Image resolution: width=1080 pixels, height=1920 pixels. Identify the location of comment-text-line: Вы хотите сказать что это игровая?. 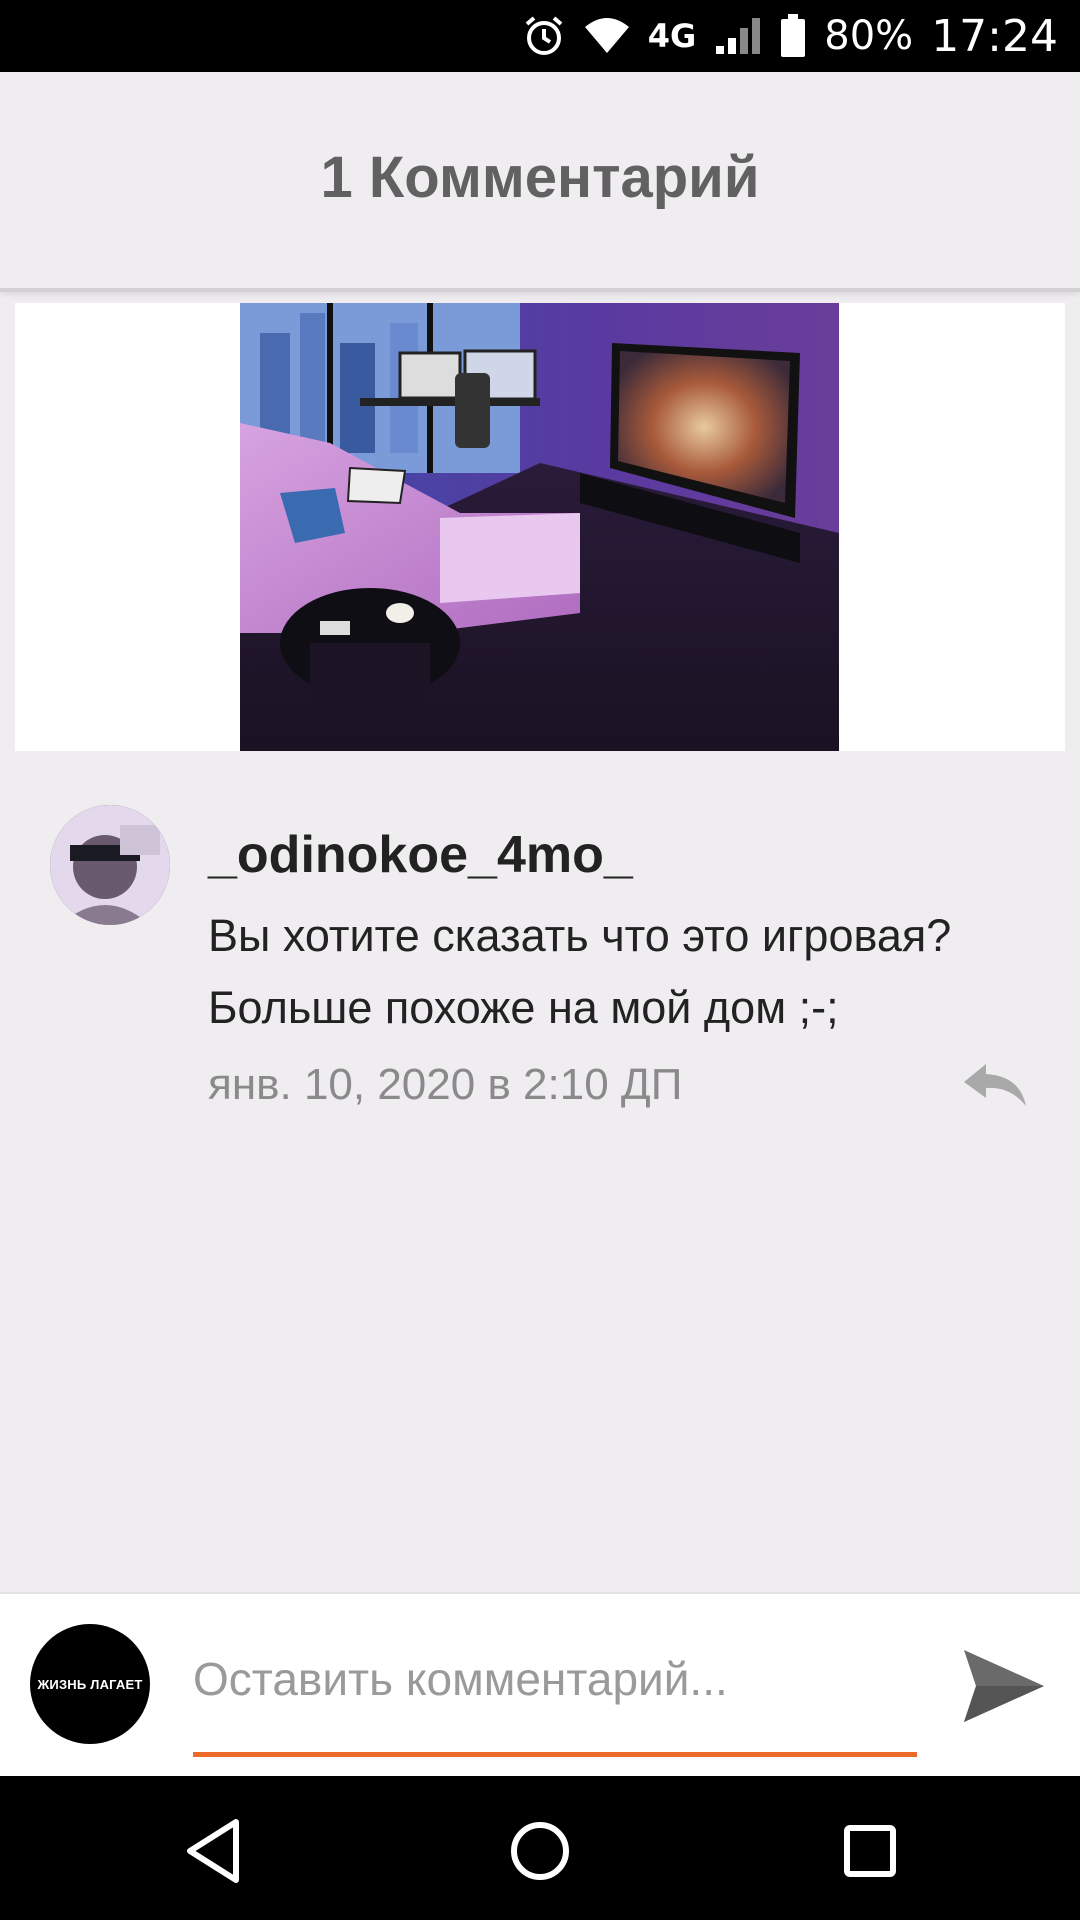
(580, 935).